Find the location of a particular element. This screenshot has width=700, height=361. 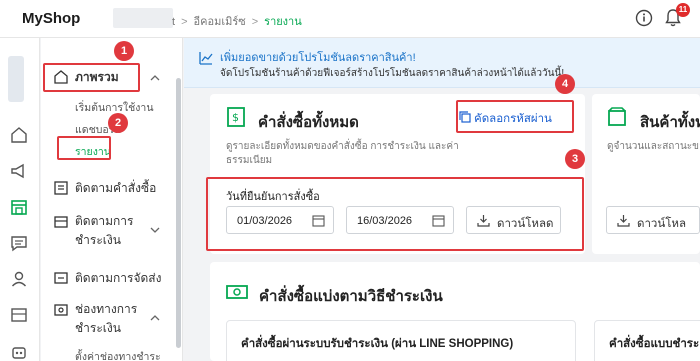

payment-icon is located at coordinates (61, 222).